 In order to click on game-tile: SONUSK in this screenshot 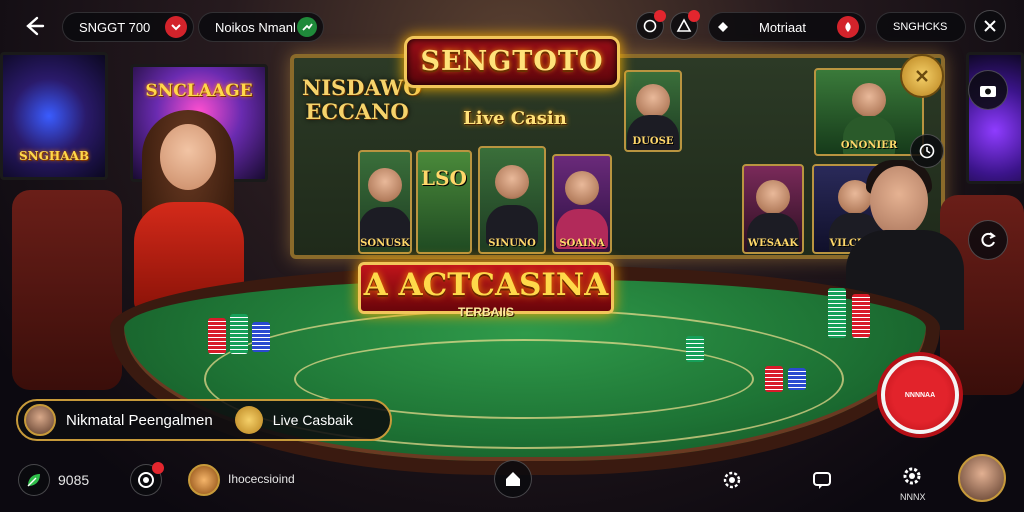, I will do `click(385, 202)`.